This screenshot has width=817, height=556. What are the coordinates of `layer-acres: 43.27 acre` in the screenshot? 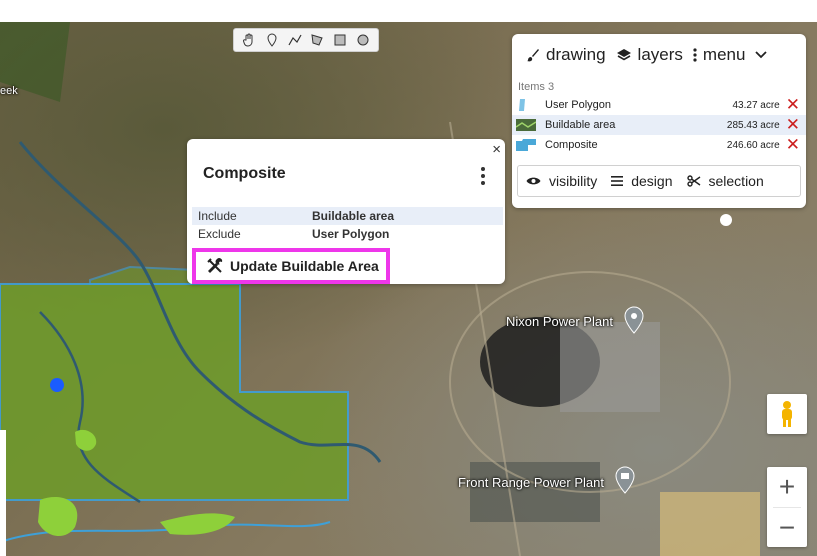 It's located at (756, 105).